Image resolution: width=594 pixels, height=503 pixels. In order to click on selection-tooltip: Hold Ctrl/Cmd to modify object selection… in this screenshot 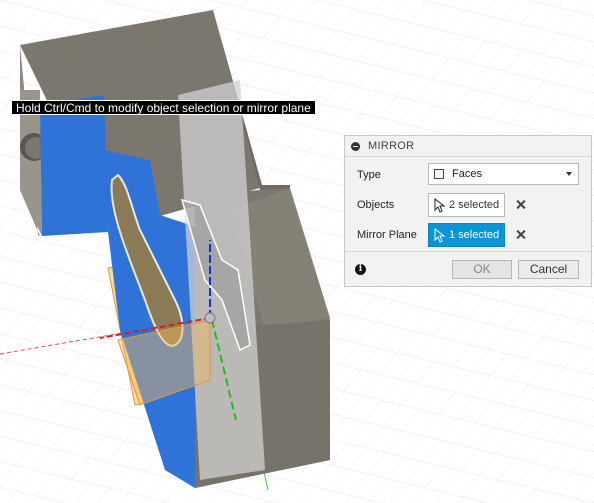, I will do `click(163, 107)`.